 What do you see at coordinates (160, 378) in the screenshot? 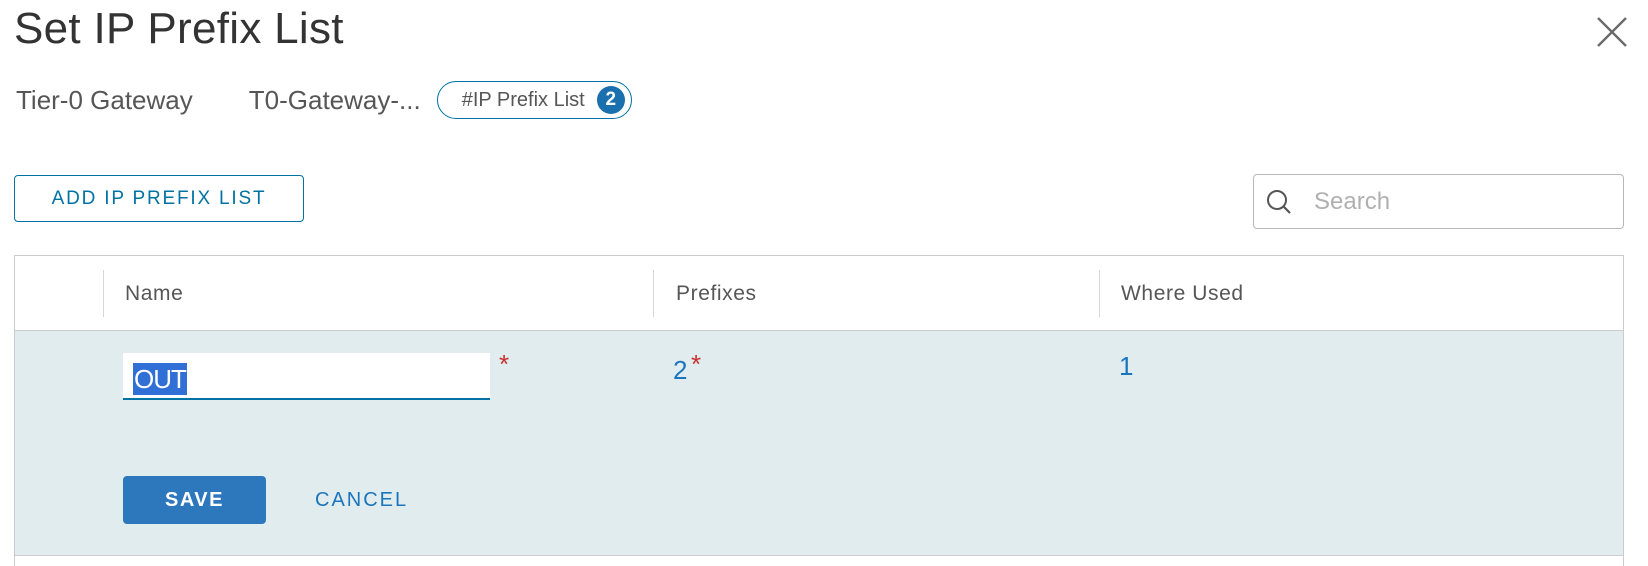
I see `name-field-value: OUT` at bounding box center [160, 378].